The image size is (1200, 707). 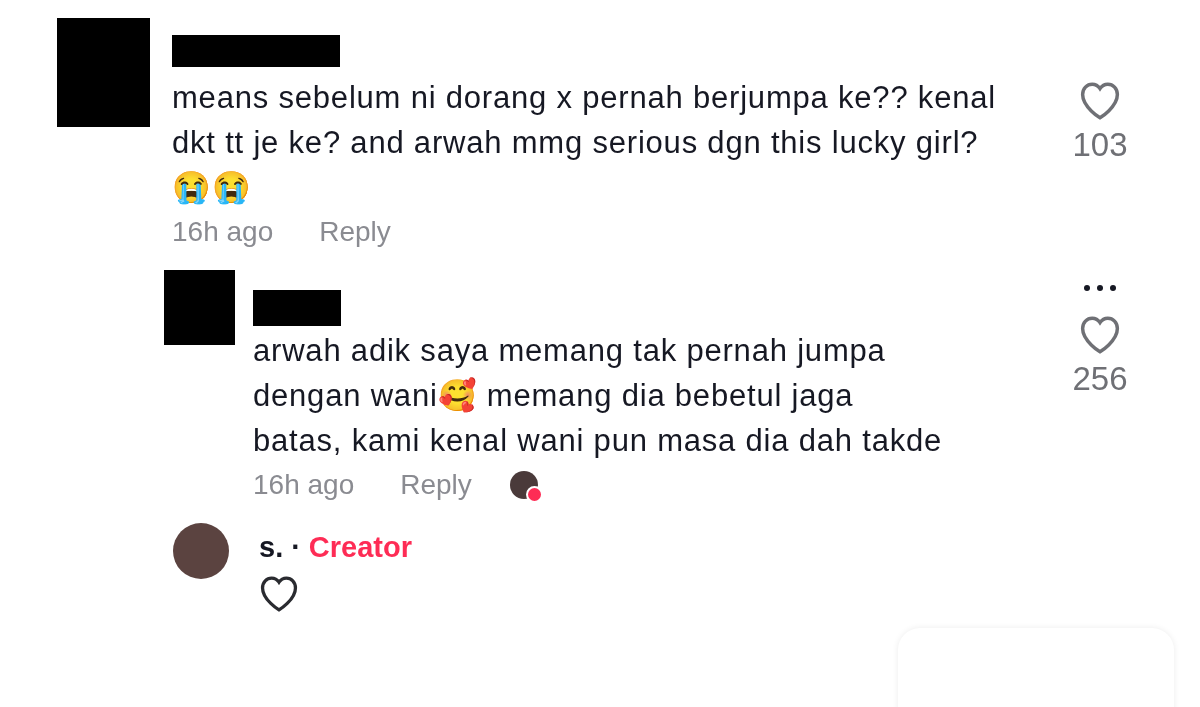 I want to click on creator-label: Creator, so click(x=360, y=547).